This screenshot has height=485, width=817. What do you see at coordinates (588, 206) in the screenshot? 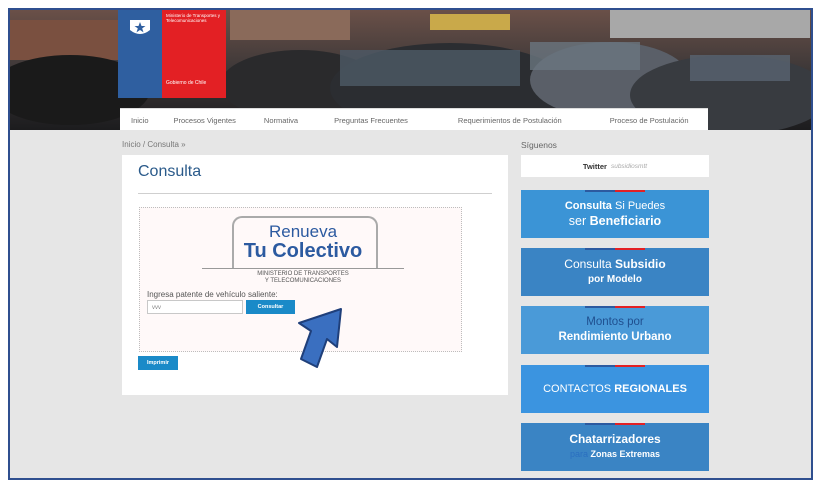
I see `banner-1-line1-bold: Consulta` at bounding box center [588, 206].